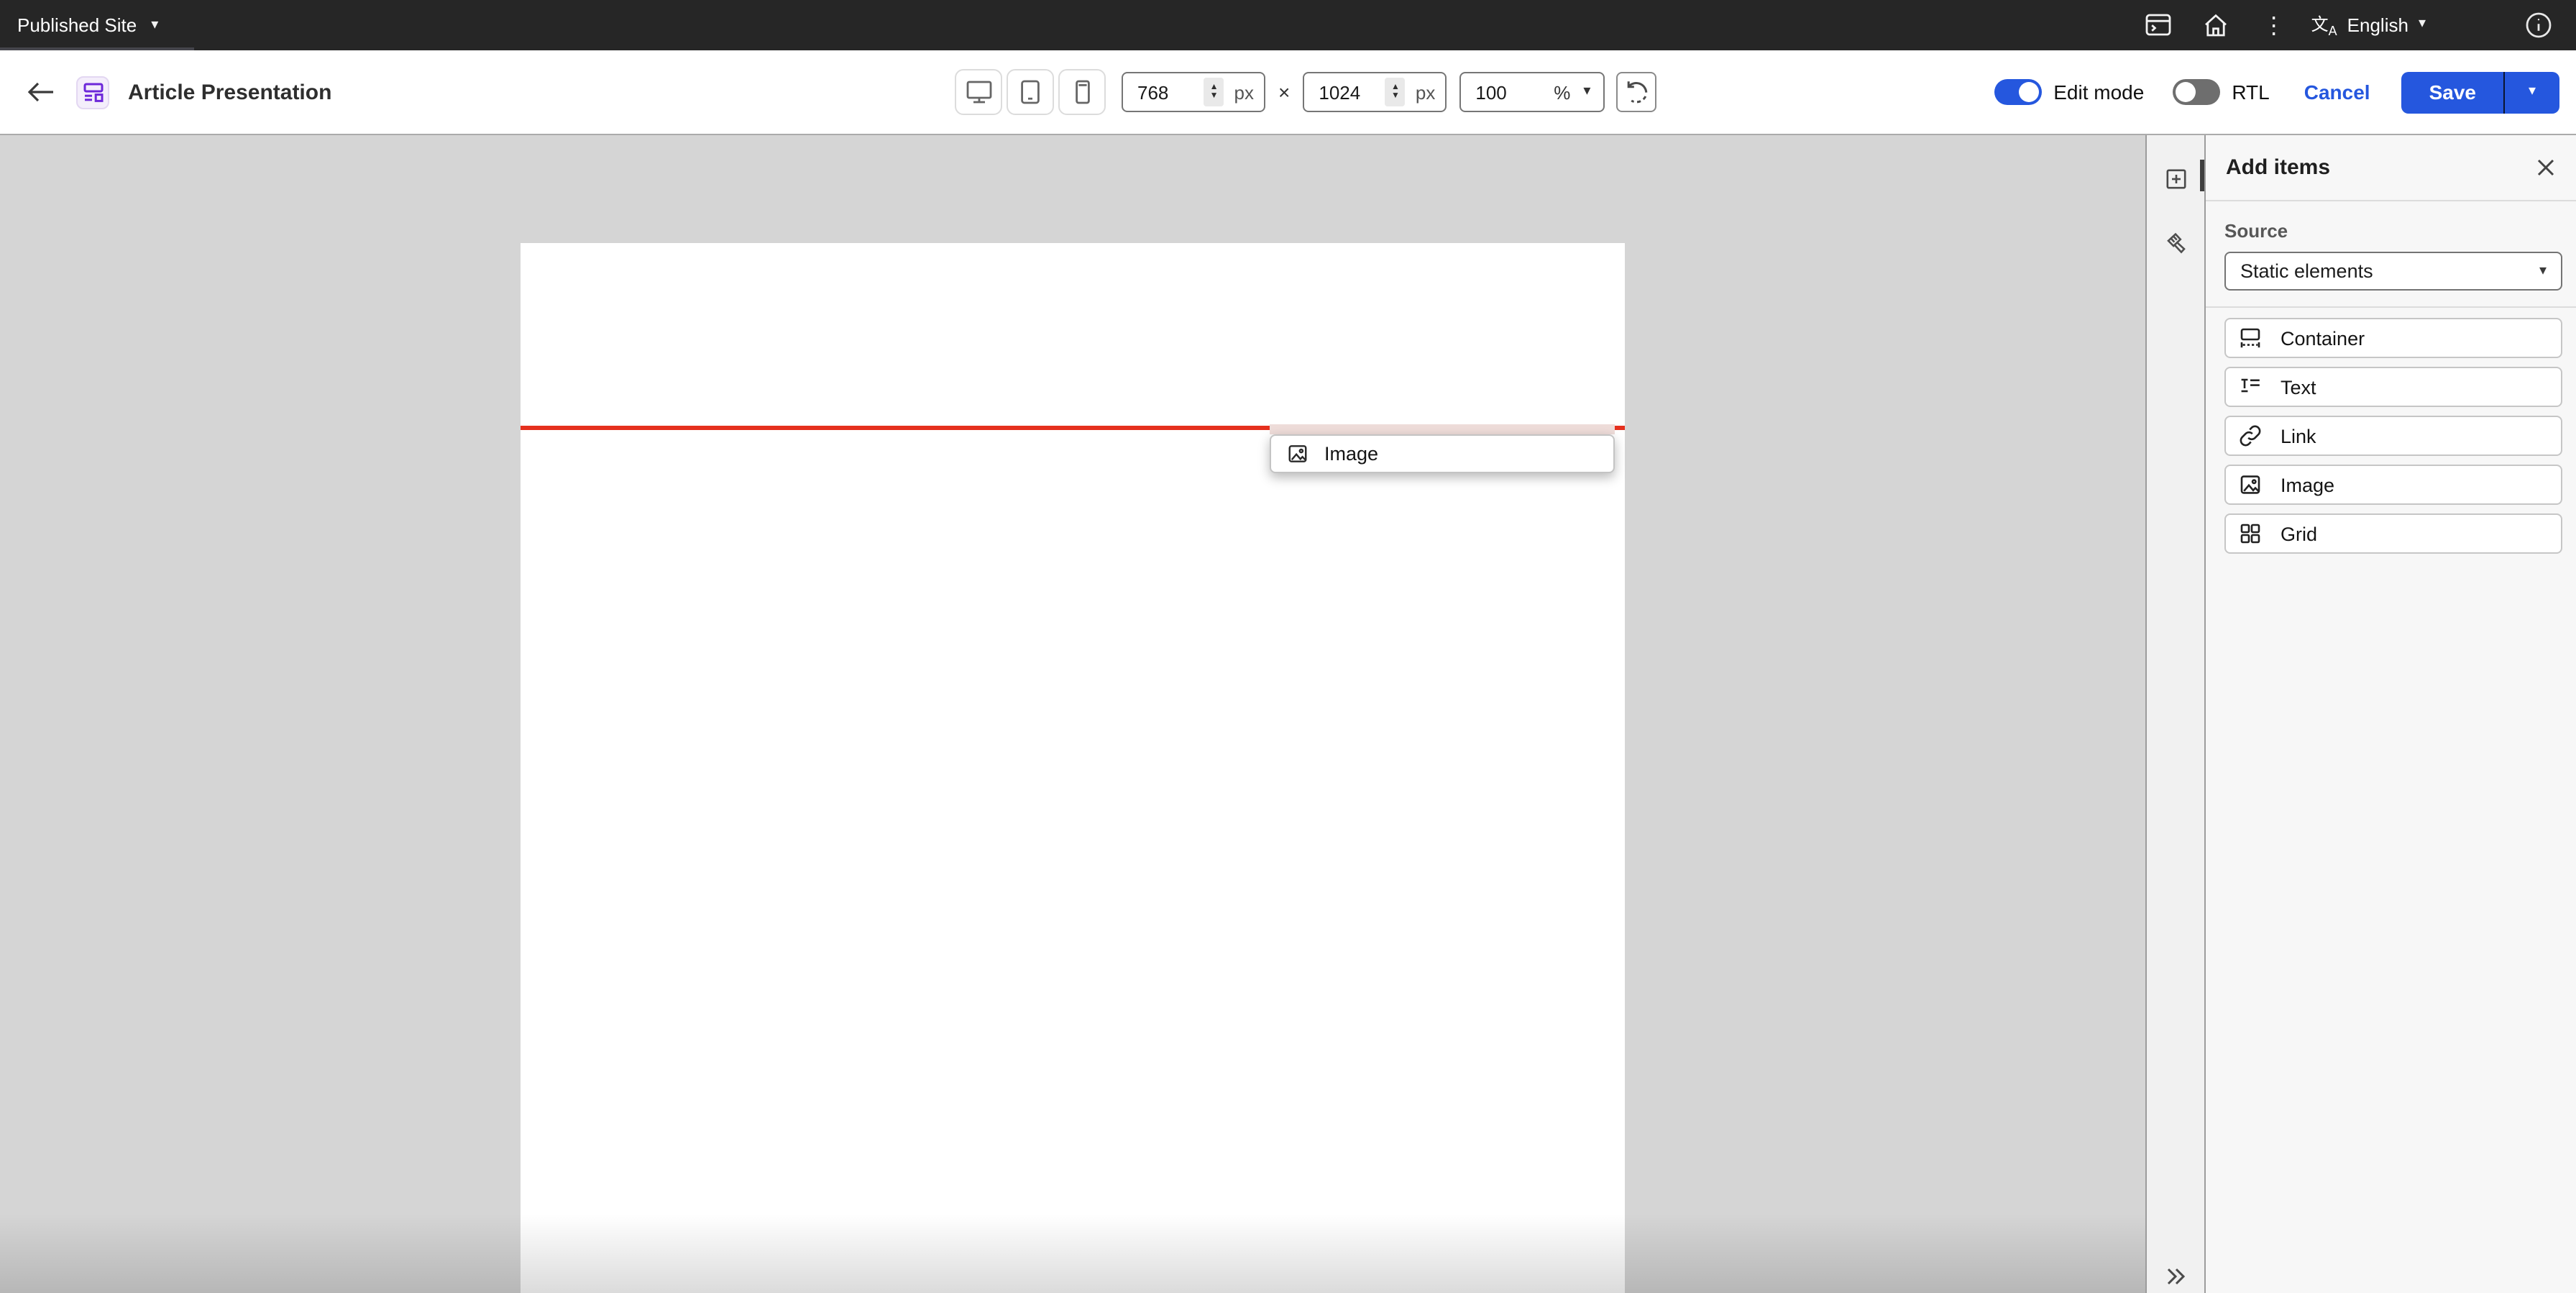 The image size is (2576, 1293). Describe the element at coordinates (2393, 485) in the screenshot. I see `element-image-button: Image` at that location.